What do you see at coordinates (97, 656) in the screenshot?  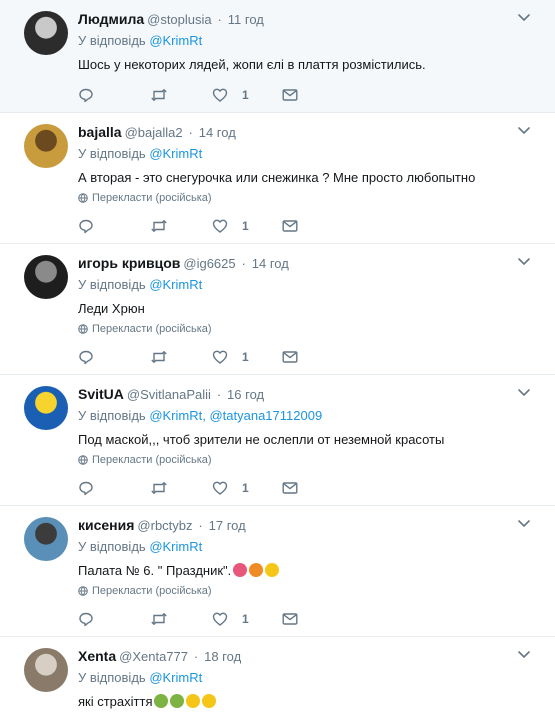 I see `user-name: Xenta` at bounding box center [97, 656].